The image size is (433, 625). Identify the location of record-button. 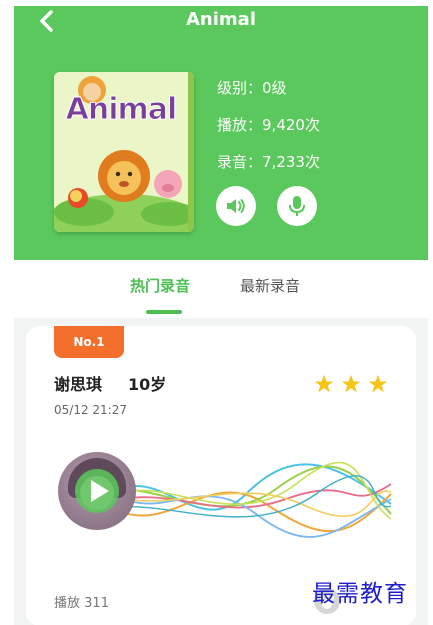
(297, 206).